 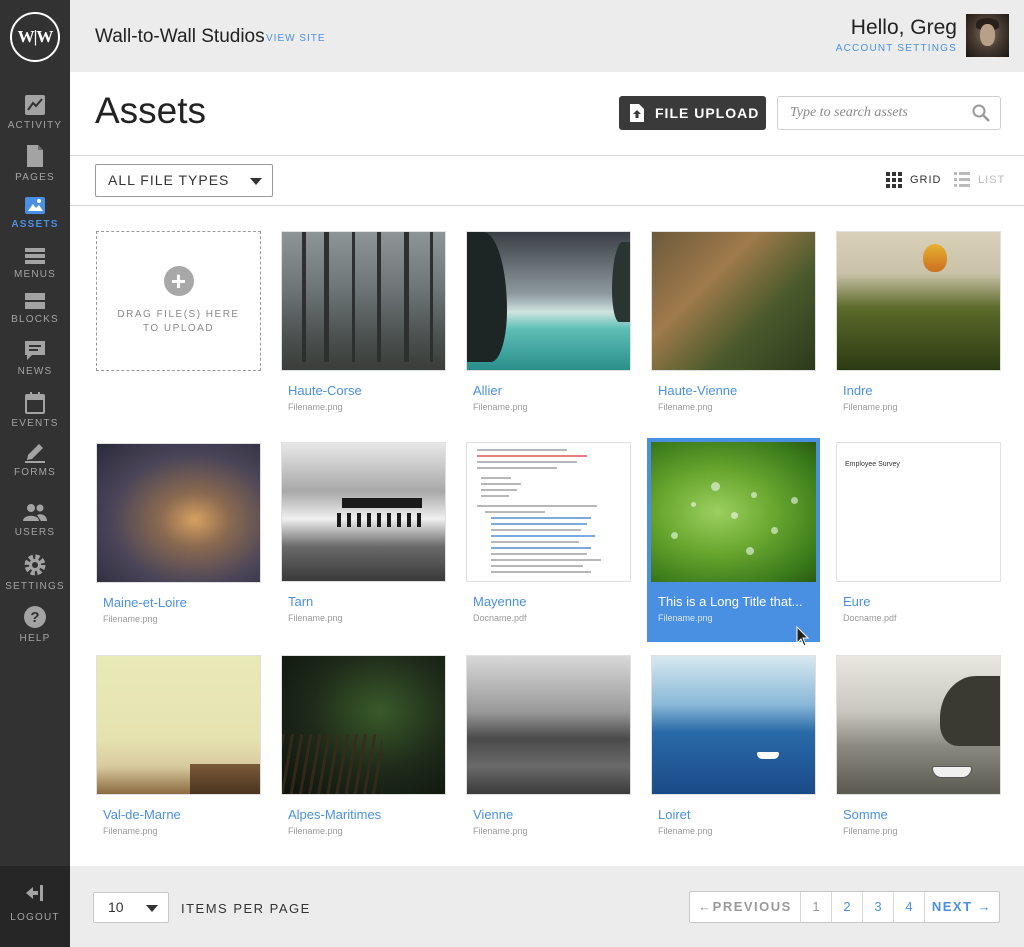 What do you see at coordinates (35, 512) in the screenshot?
I see `users-icon` at bounding box center [35, 512].